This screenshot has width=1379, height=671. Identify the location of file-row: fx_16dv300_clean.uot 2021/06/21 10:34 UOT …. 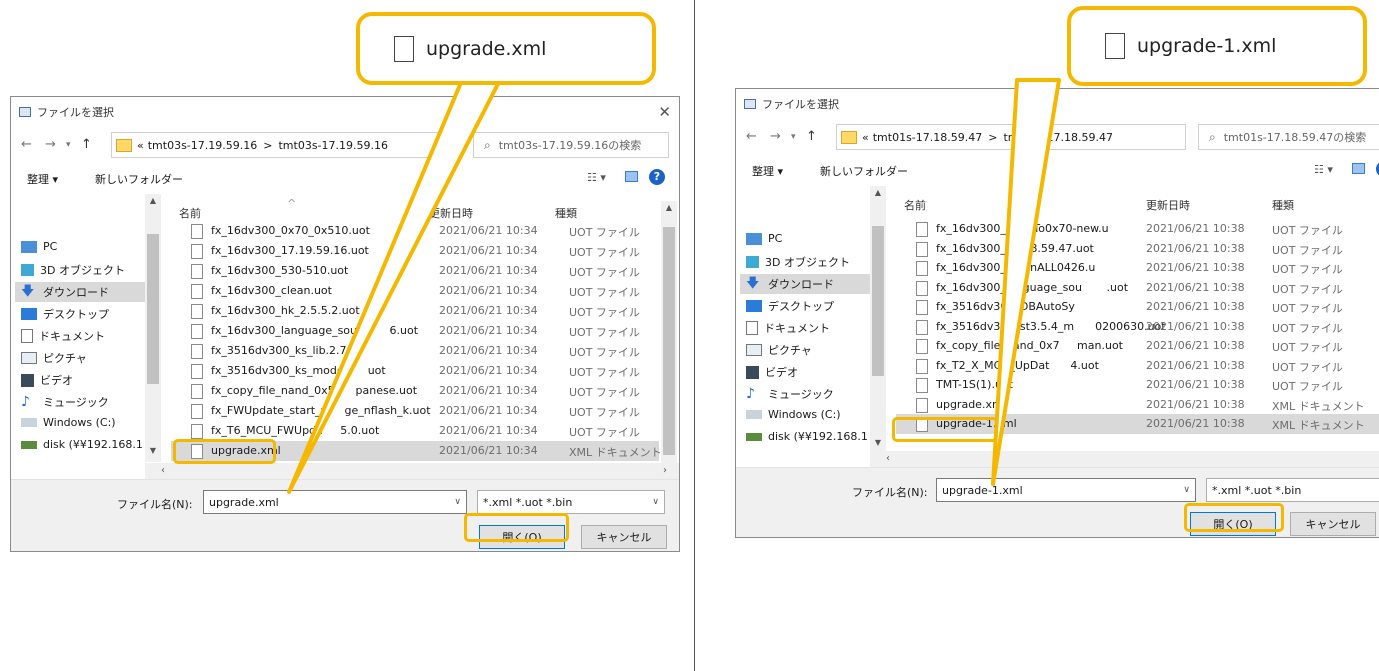
(415, 291).